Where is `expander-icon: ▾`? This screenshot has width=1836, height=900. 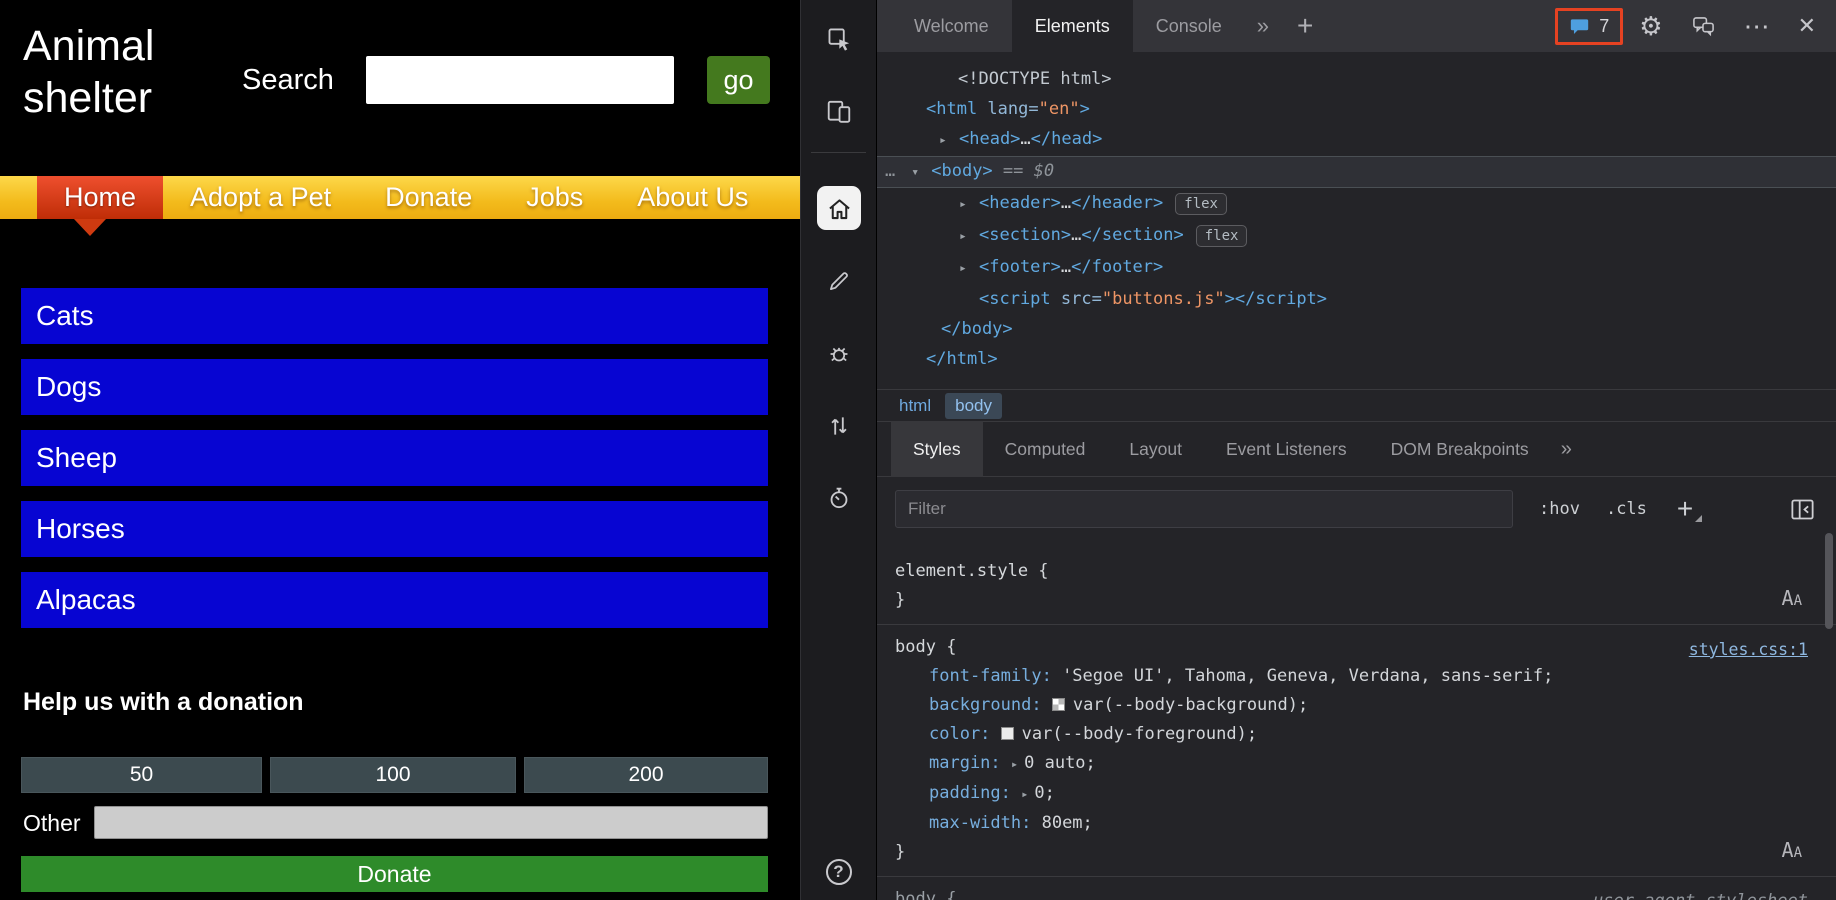 expander-icon: ▾ is located at coordinates (921, 173).